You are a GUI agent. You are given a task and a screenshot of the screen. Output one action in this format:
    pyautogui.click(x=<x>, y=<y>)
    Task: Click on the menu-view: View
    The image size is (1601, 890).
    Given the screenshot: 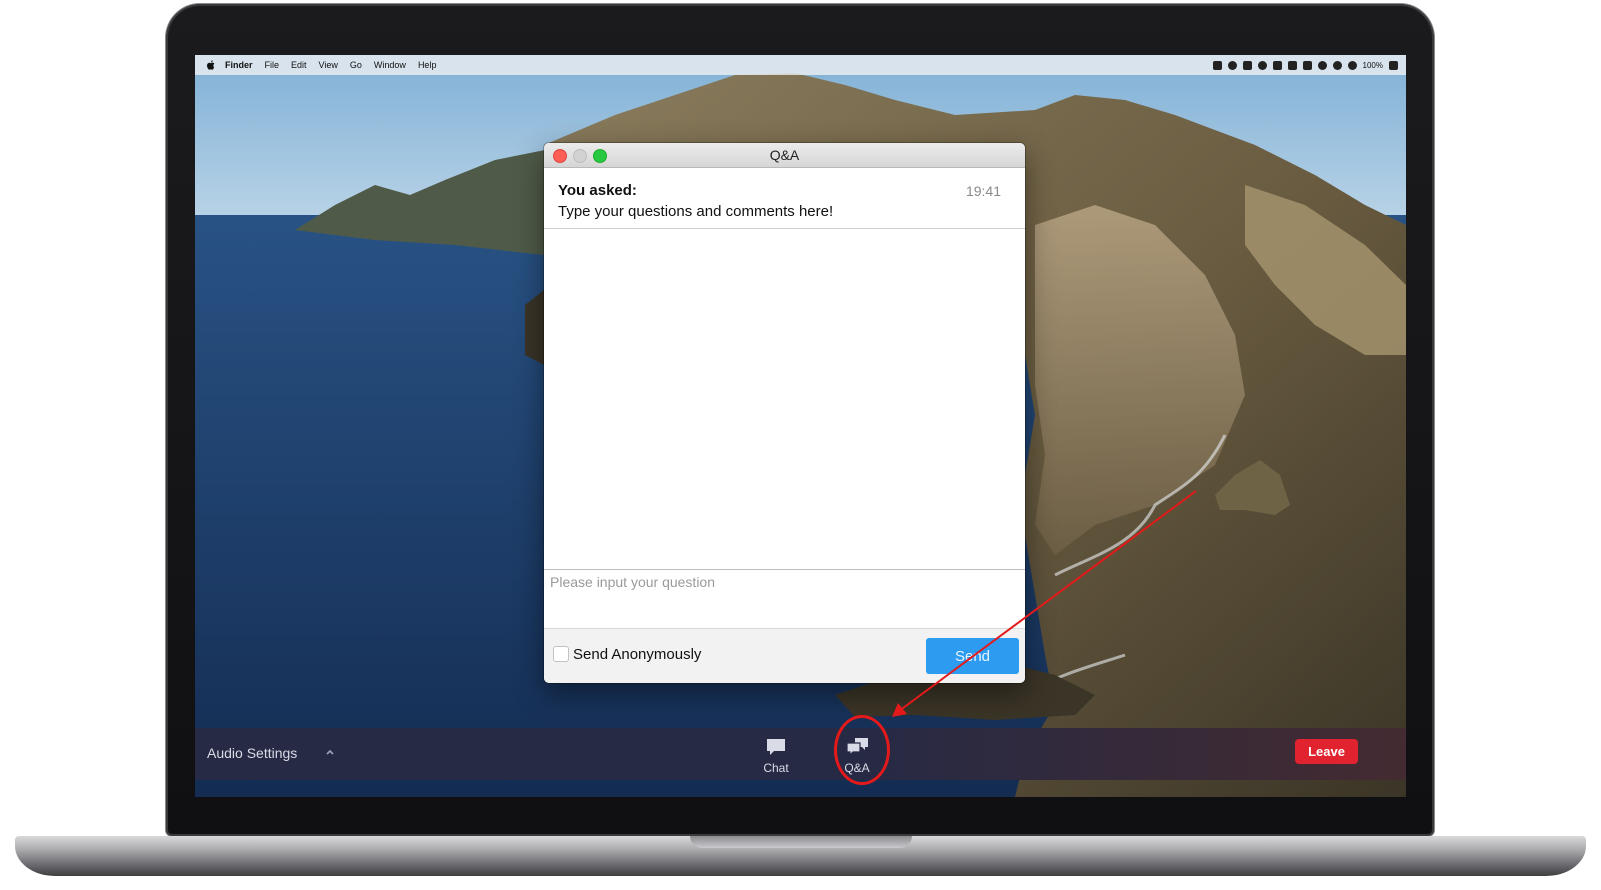 What is the action you would take?
    pyautogui.click(x=328, y=65)
    